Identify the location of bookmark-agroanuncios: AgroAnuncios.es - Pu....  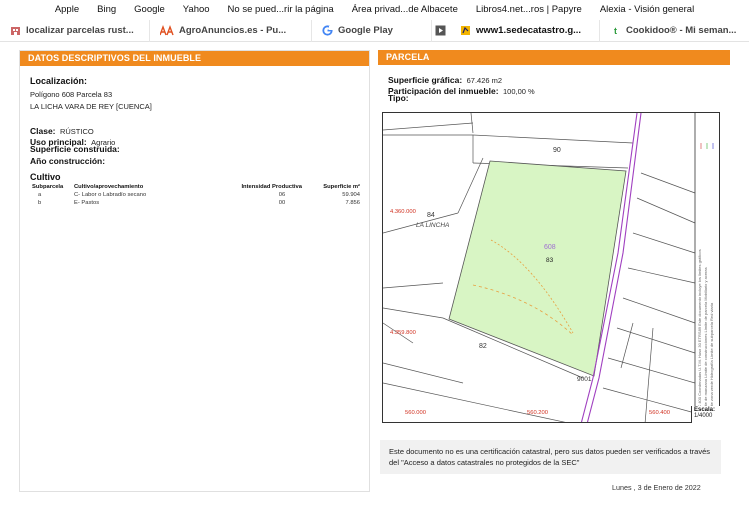
(231, 30).